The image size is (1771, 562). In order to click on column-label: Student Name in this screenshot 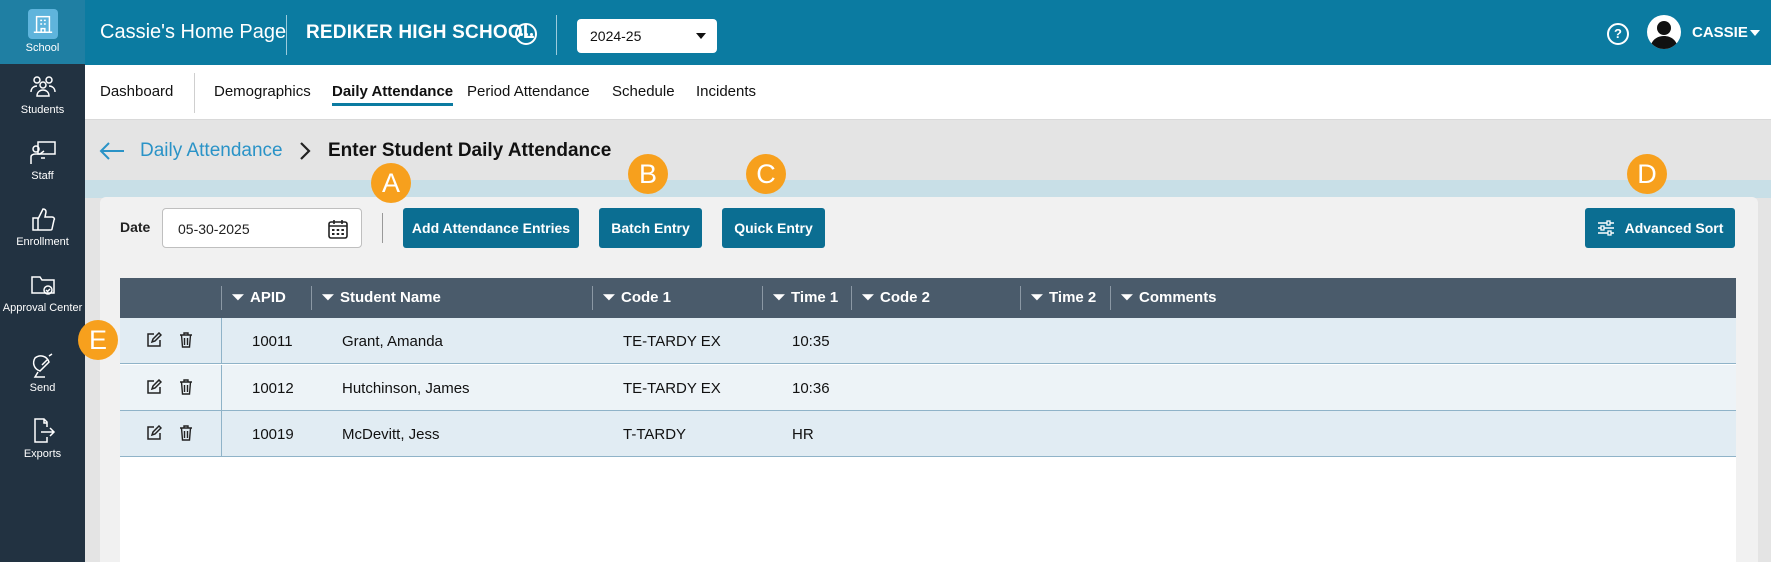, I will do `click(390, 297)`.